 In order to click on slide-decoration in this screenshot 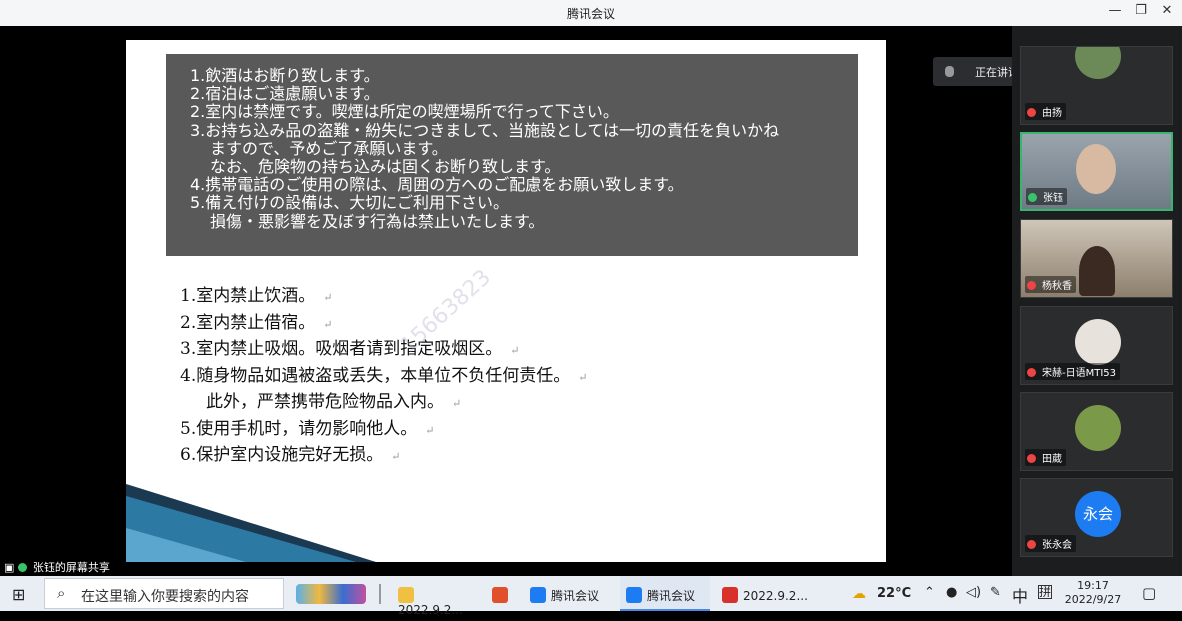, I will do `click(251, 523)`.